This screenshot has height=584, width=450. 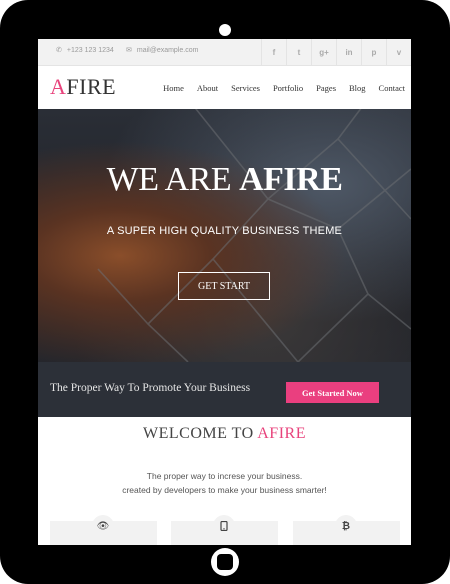 What do you see at coordinates (288, 88) in the screenshot?
I see `nav-portfolio: Portfolio` at bounding box center [288, 88].